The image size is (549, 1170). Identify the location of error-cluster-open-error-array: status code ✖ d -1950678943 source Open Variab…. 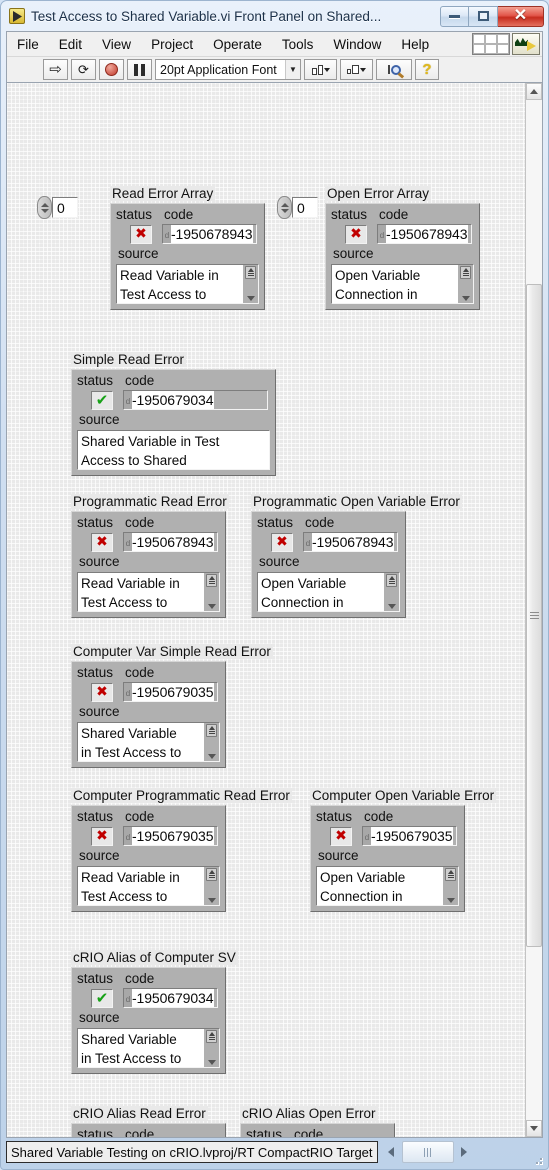
(402, 256).